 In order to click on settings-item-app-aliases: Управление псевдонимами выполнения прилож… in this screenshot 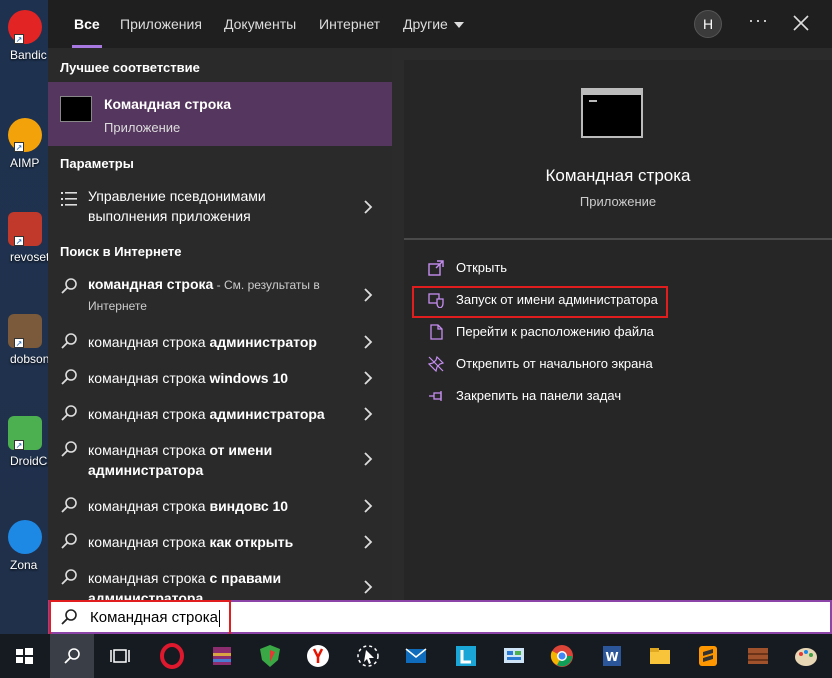, I will do `click(220, 208)`.